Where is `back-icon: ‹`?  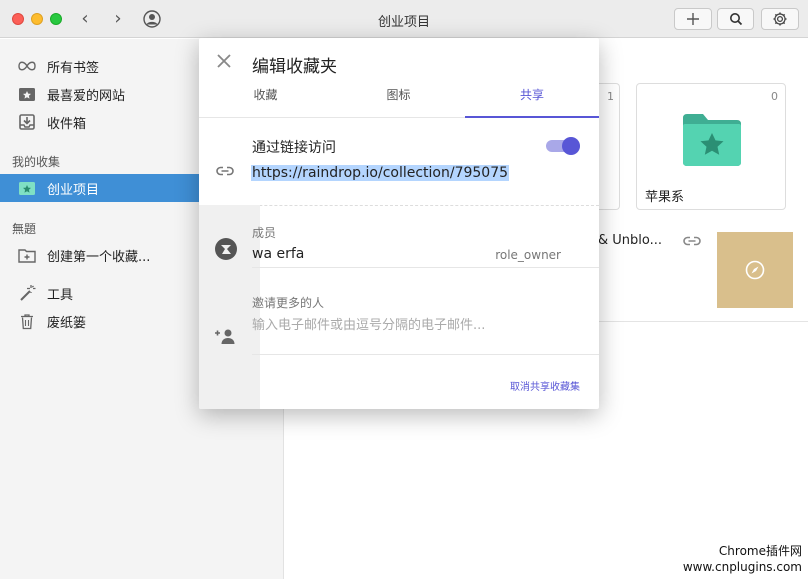
back-icon: ‹ is located at coordinates (85, 19).